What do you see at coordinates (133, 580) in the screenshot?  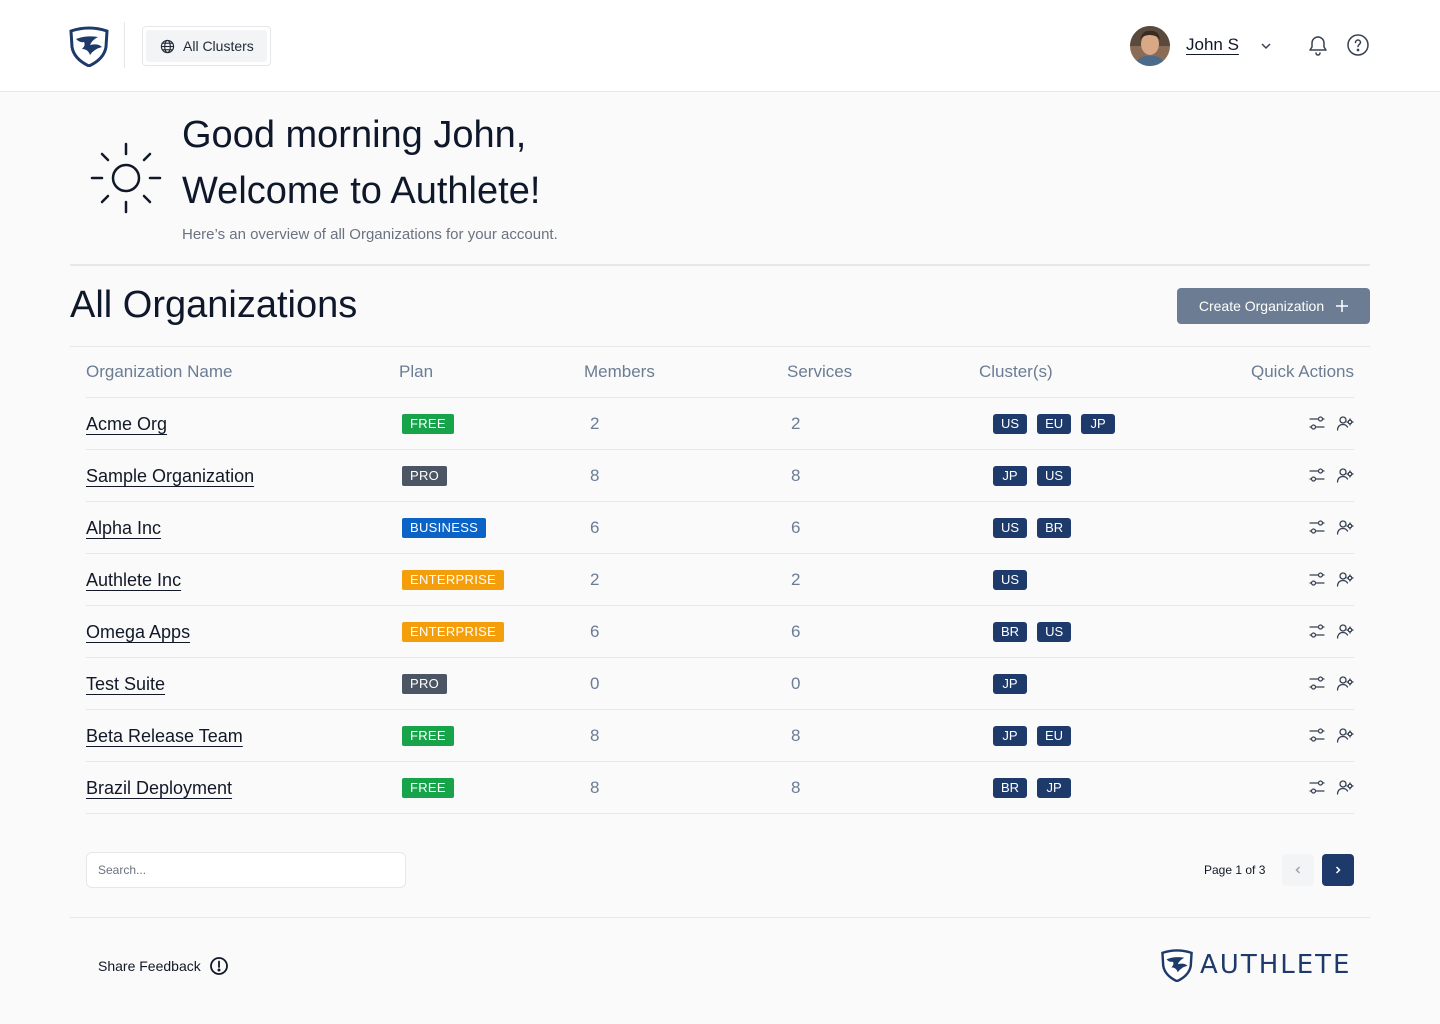 I see `organization-name-link: Authlete Inc` at bounding box center [133, 580].